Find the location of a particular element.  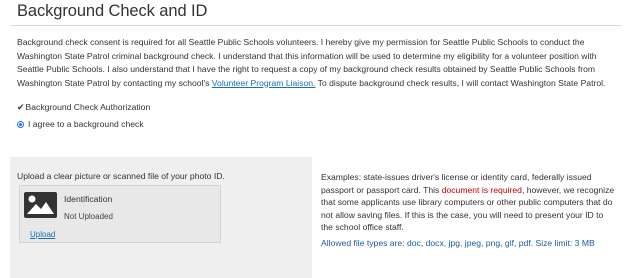

upload-link: Upload is located at coordinates (42, 234).